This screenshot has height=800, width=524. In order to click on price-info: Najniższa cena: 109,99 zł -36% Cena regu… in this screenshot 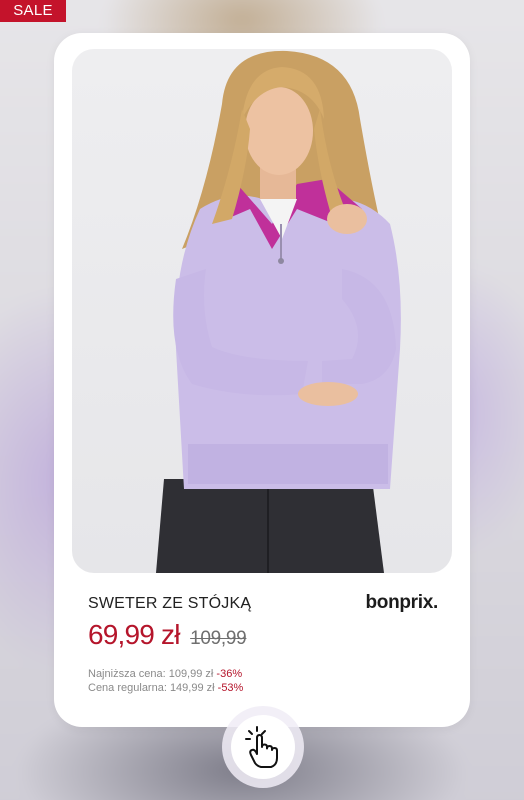, I will do `click(165, 681)`.